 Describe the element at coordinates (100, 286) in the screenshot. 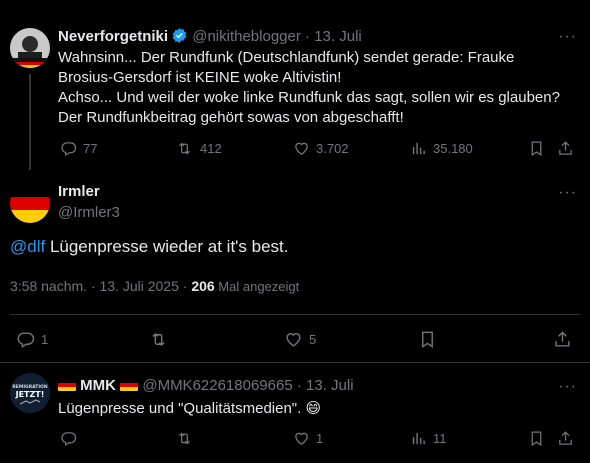

I see `timestamp: 3:58 nachm. · 13. Juli 2025 ·` at that location.